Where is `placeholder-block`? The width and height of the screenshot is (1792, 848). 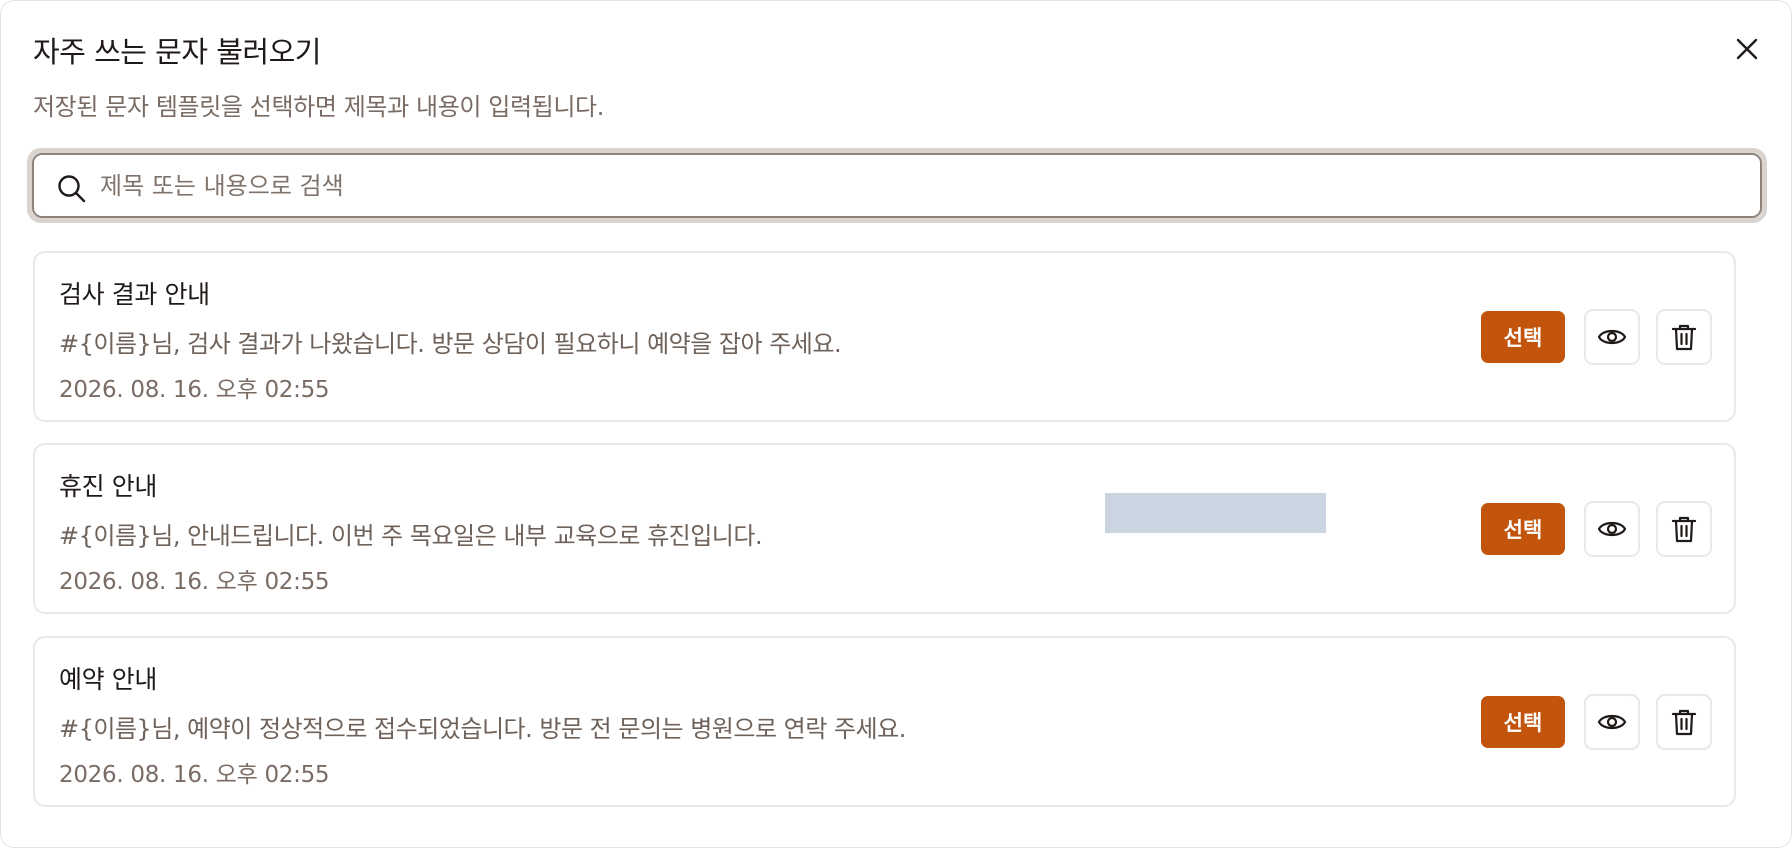 placeholder-block is located at coordinates (1215, 513).